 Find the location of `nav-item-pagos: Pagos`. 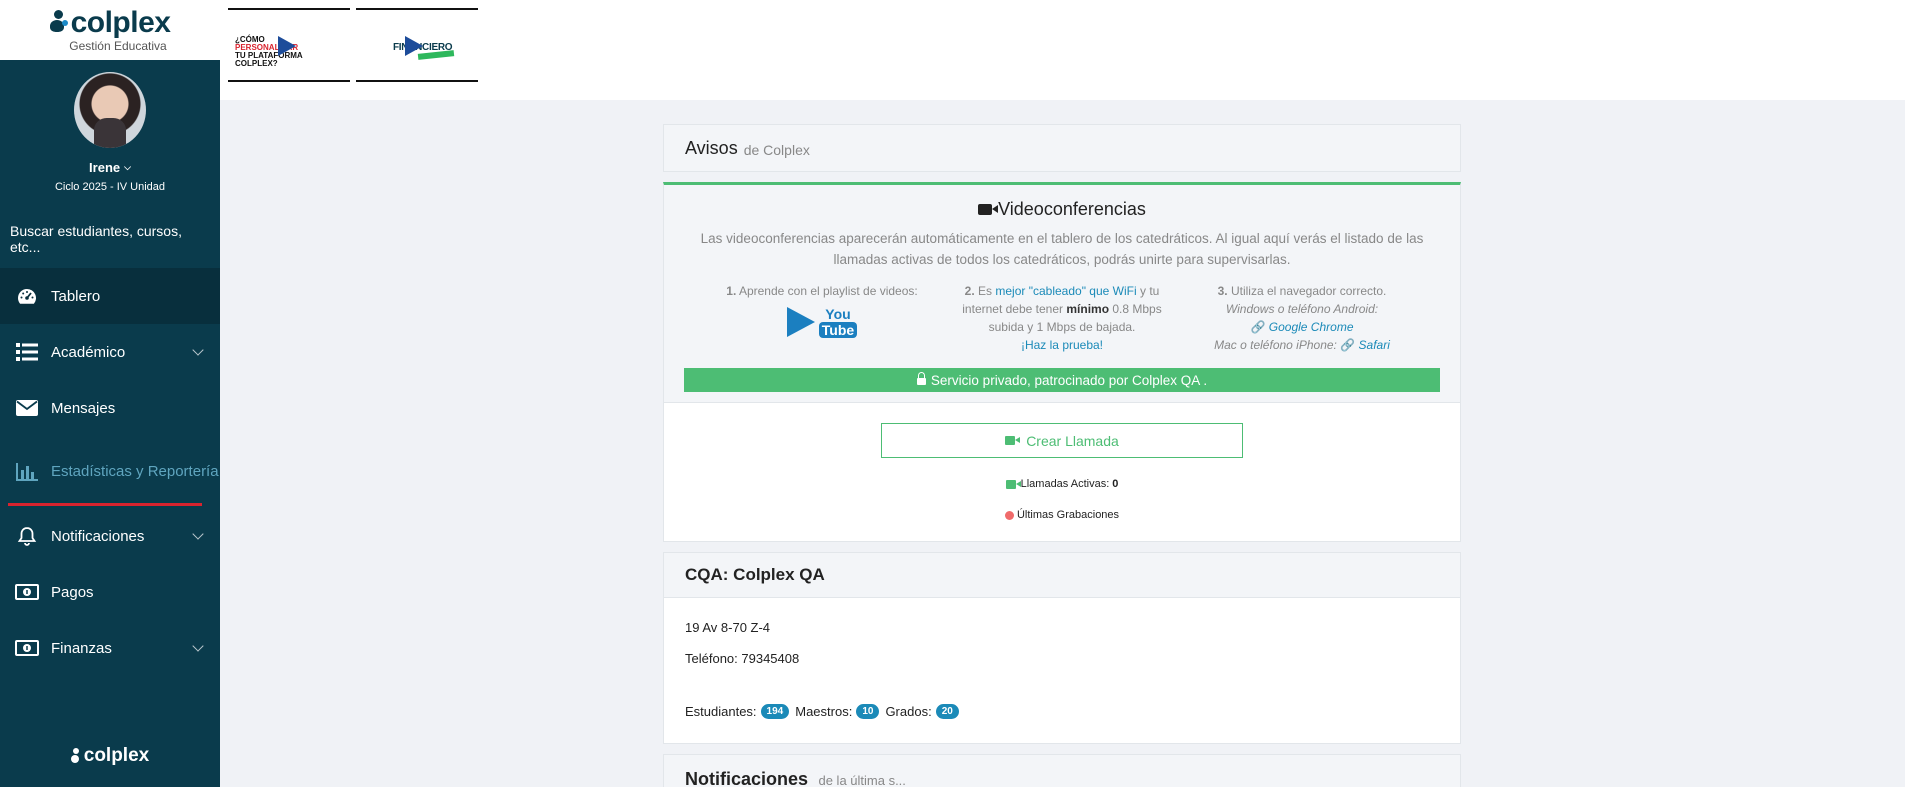

nav-item-pagos: Pagos is located at coordinates (110, 592).